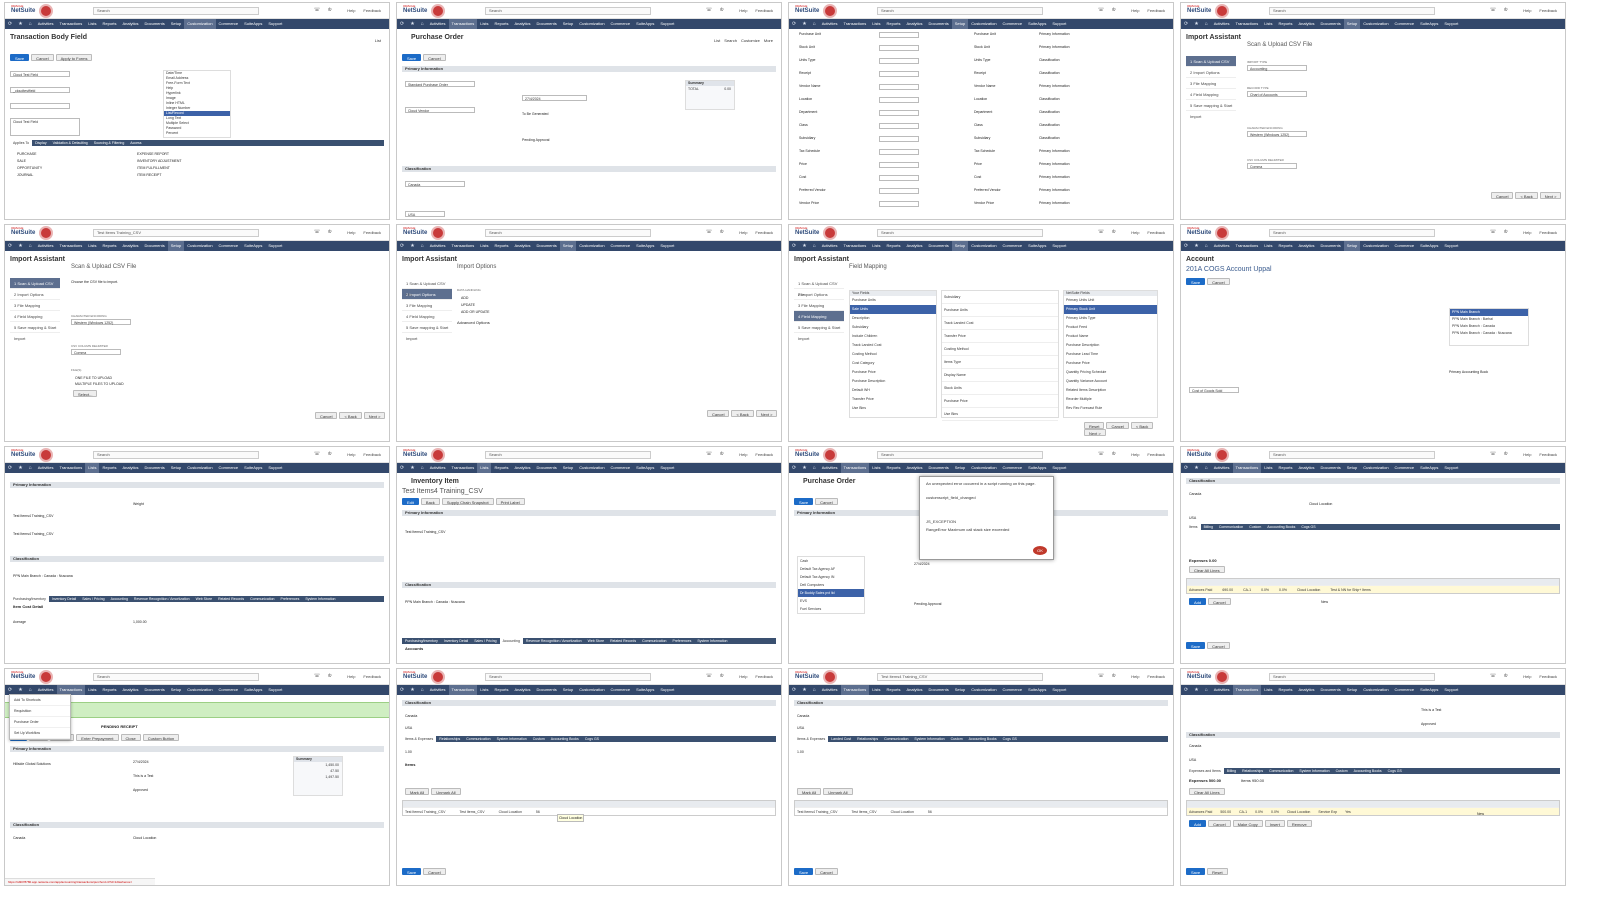  Describe the element at coordinates (475, 312) in the screenshot. I see `data-handling-option: ADD OR UPDATE` at that location.